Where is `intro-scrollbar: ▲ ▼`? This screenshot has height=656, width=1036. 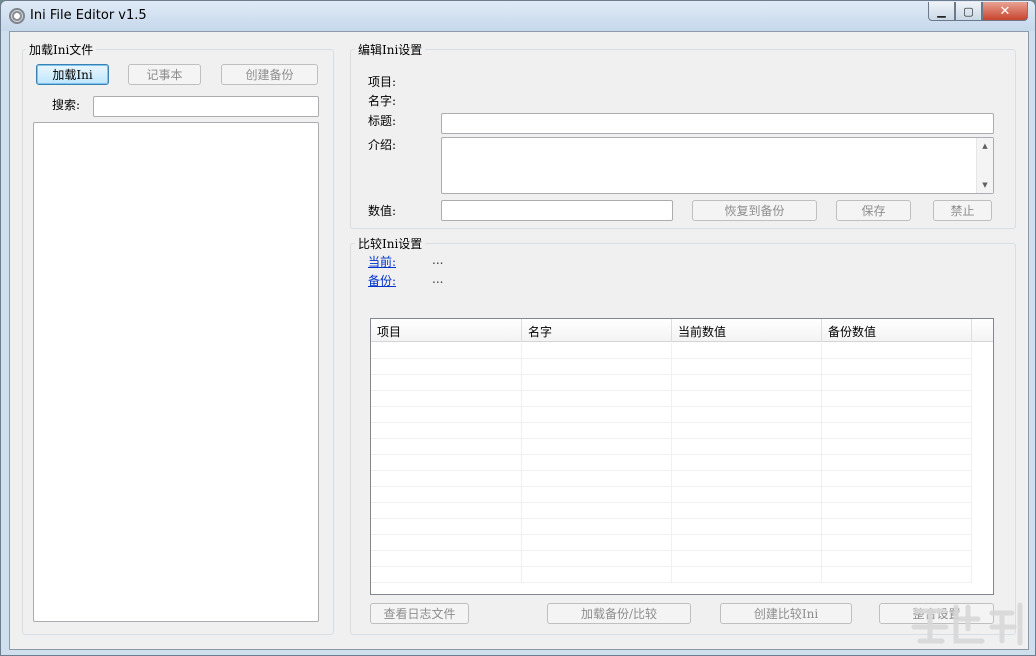 intro-scrollbar: ▲ ▼ is located at coordinates (984, 165).